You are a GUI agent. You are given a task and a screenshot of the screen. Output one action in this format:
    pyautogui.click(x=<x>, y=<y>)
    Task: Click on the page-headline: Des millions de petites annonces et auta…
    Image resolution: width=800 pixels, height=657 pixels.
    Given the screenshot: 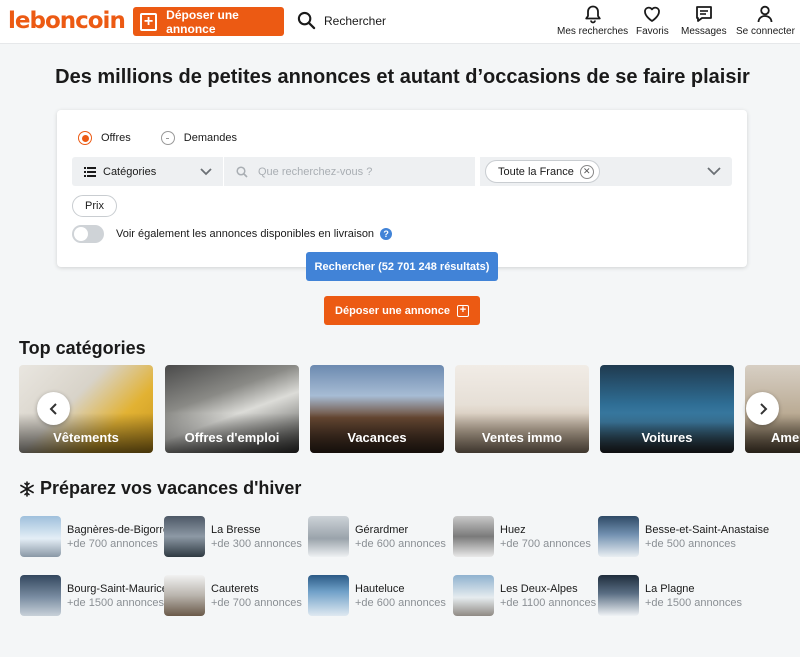 What is the action you would take?
    pyautogui.click(x=402, y=77)
    